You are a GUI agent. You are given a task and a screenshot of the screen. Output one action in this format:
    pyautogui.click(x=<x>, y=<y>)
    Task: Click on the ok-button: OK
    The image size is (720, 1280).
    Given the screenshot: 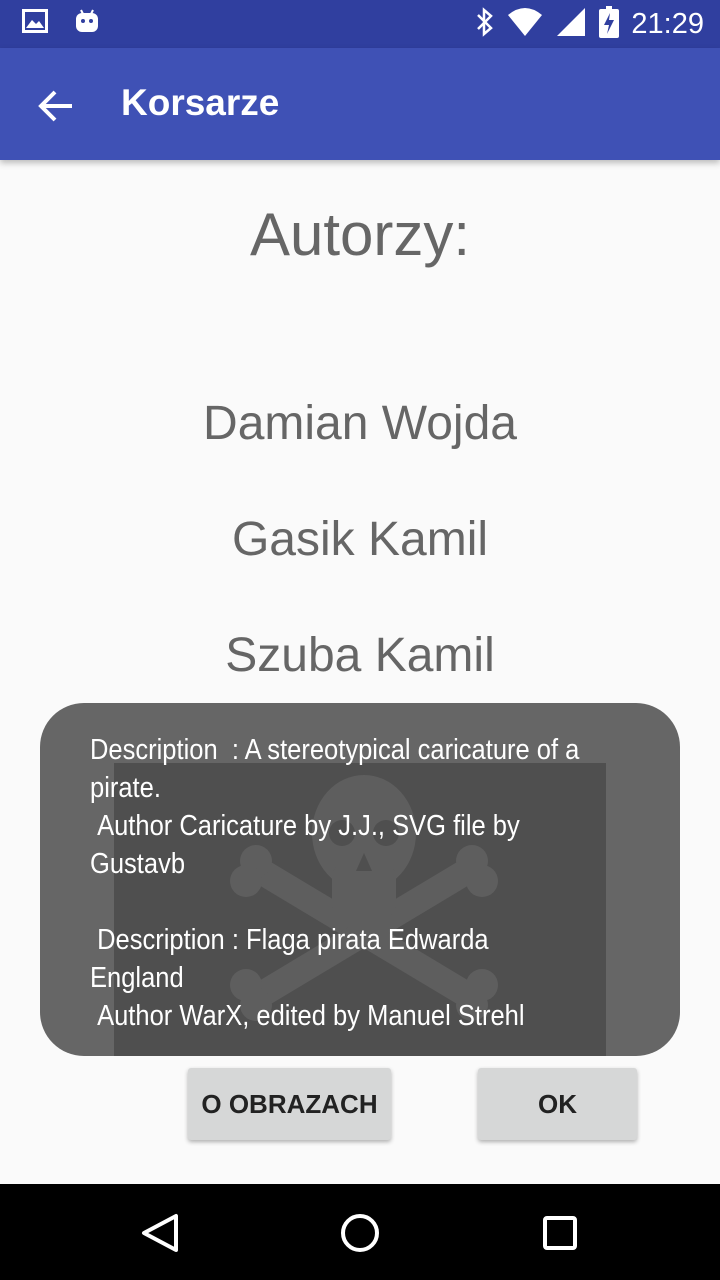 What is the action you would take?
    pyautogui.click(x=557, y=1104)
    